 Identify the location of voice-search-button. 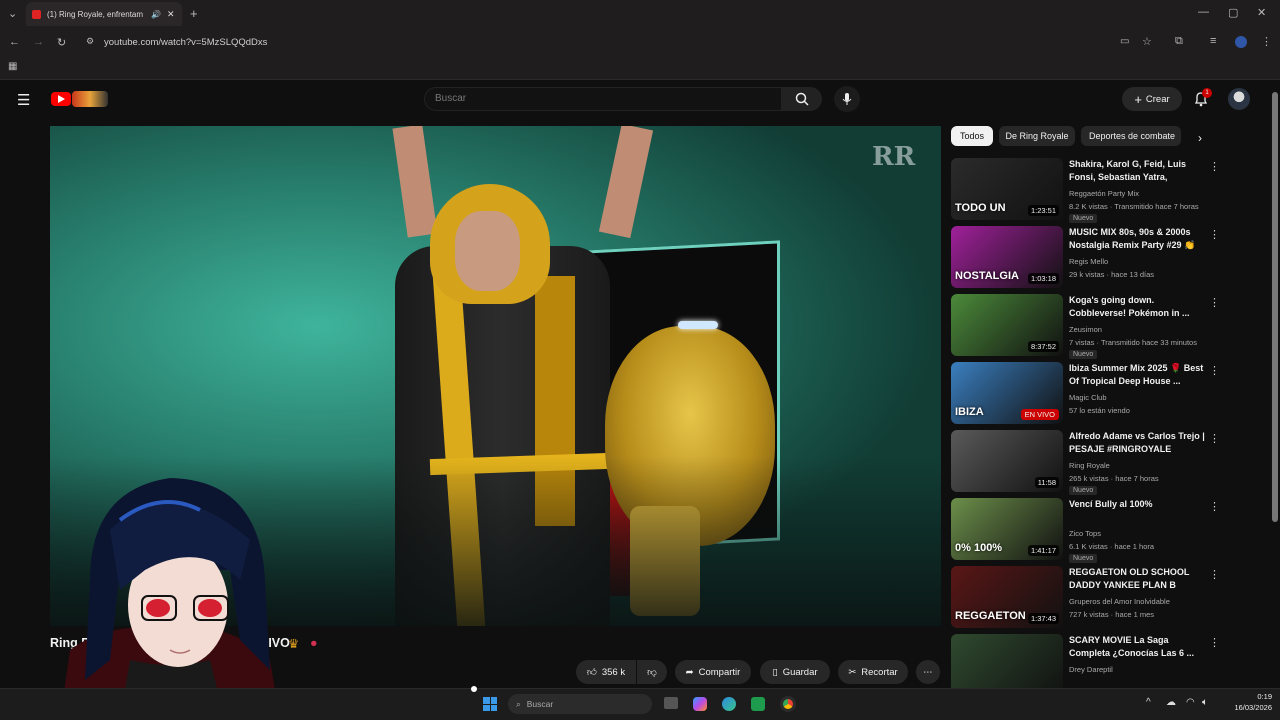
(847, 99).